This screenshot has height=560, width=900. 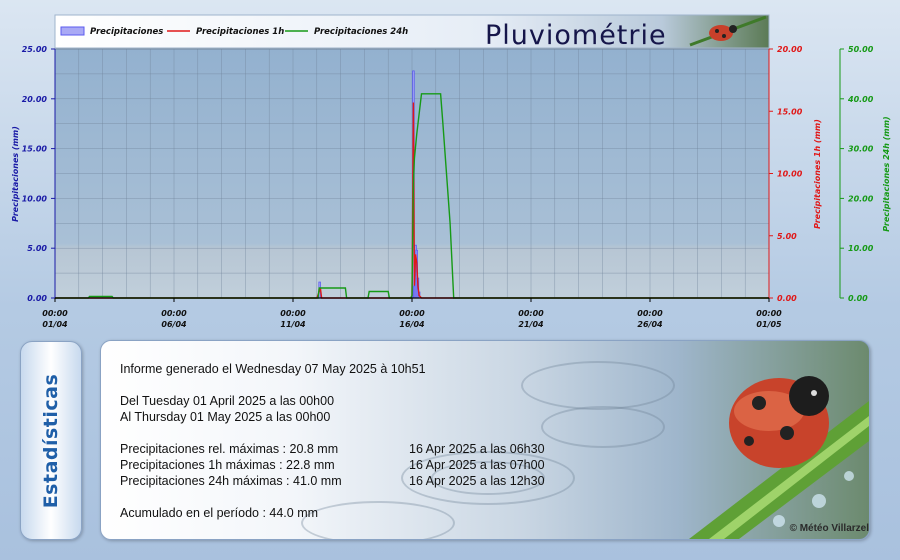 What do you see at coordinates (35, 198) in the screenshot?
I see `left-axis-tick-label: 10.00` at bounding box center [35, 198].